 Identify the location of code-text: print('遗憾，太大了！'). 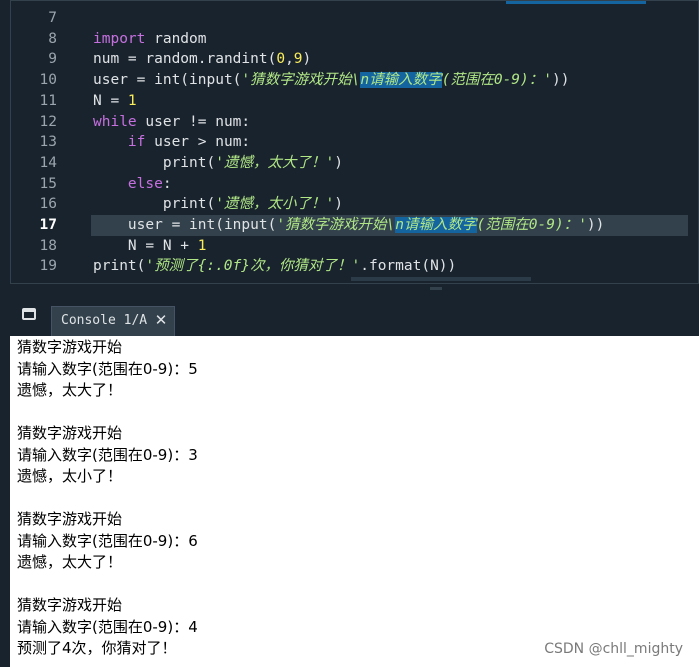
(218, 163).